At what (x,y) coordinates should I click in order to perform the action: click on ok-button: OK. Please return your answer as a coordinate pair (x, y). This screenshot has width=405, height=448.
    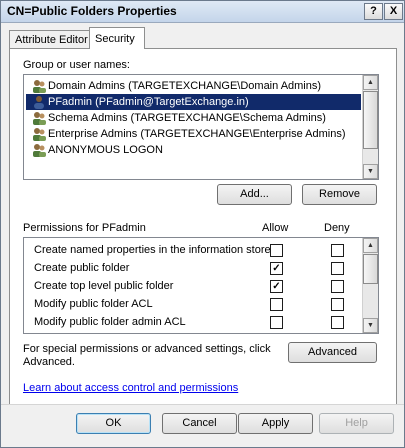
    Looking at the image, I should click on (113, 423).